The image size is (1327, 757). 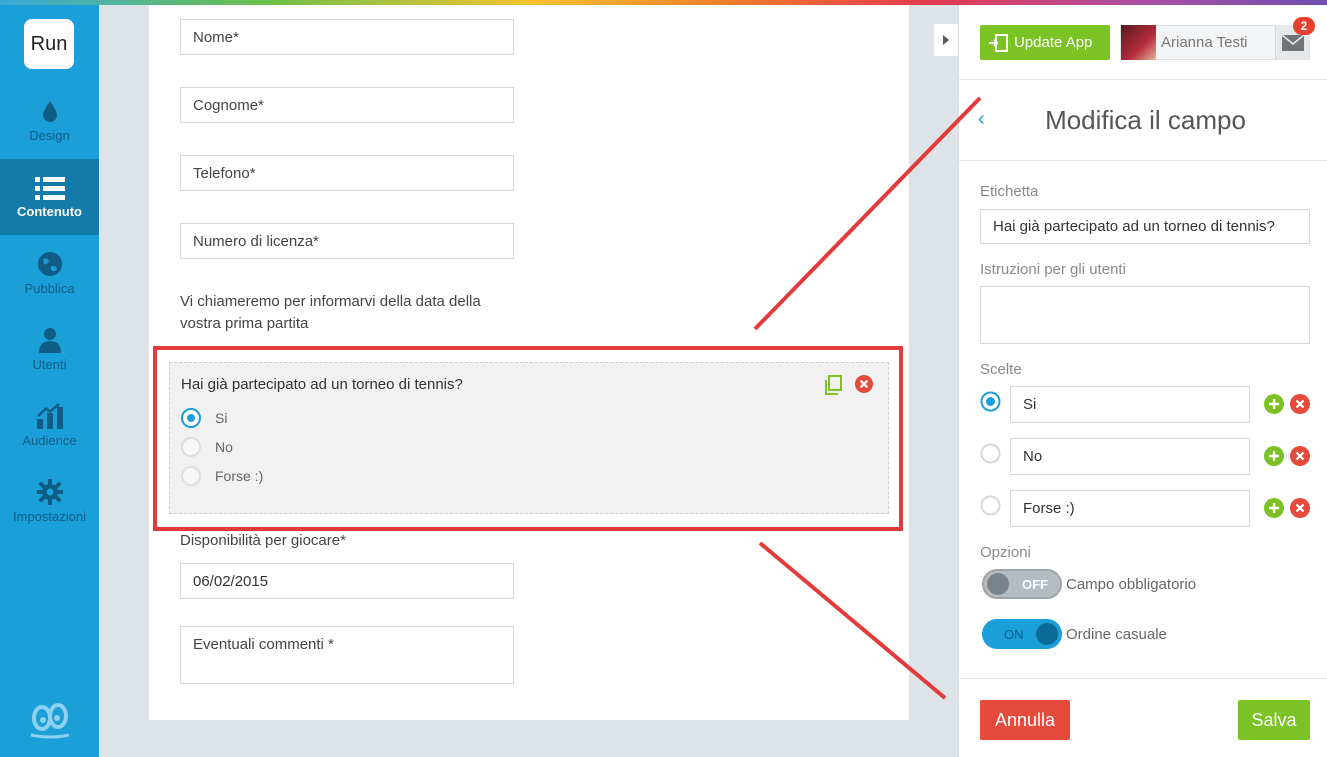 I want to click on choice-input: Forse :), so click(x=1130, y=508).